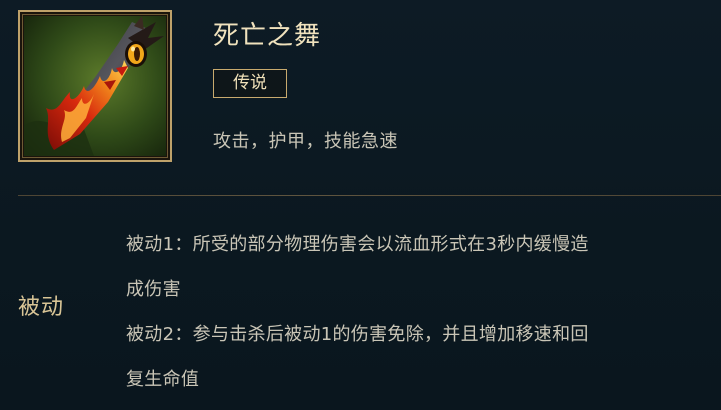  What do you see at coordinates (357, 244) in the screenshot?
I see `passive-1-line-1: 被动1：所受的部分物理伤害会以流血形式在3秒内缓慢造` at bounding box center [357, 244].